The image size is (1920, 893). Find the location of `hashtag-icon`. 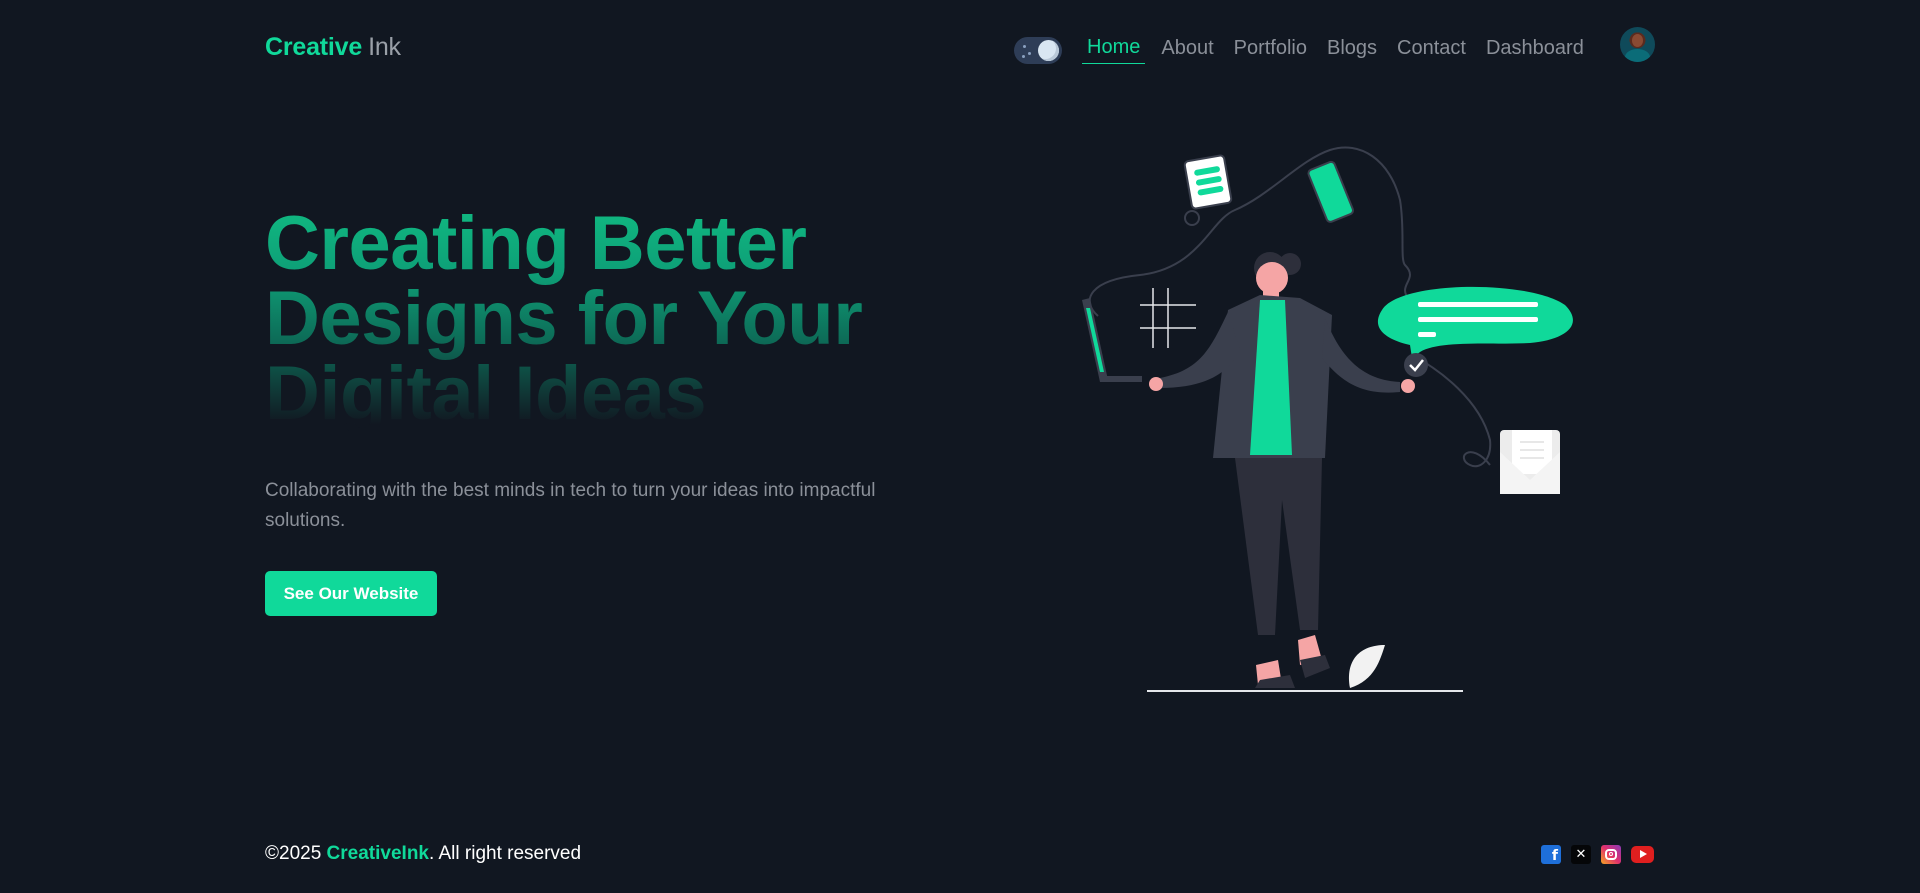

hashtag-icon is located at coordinates (1168, 318).